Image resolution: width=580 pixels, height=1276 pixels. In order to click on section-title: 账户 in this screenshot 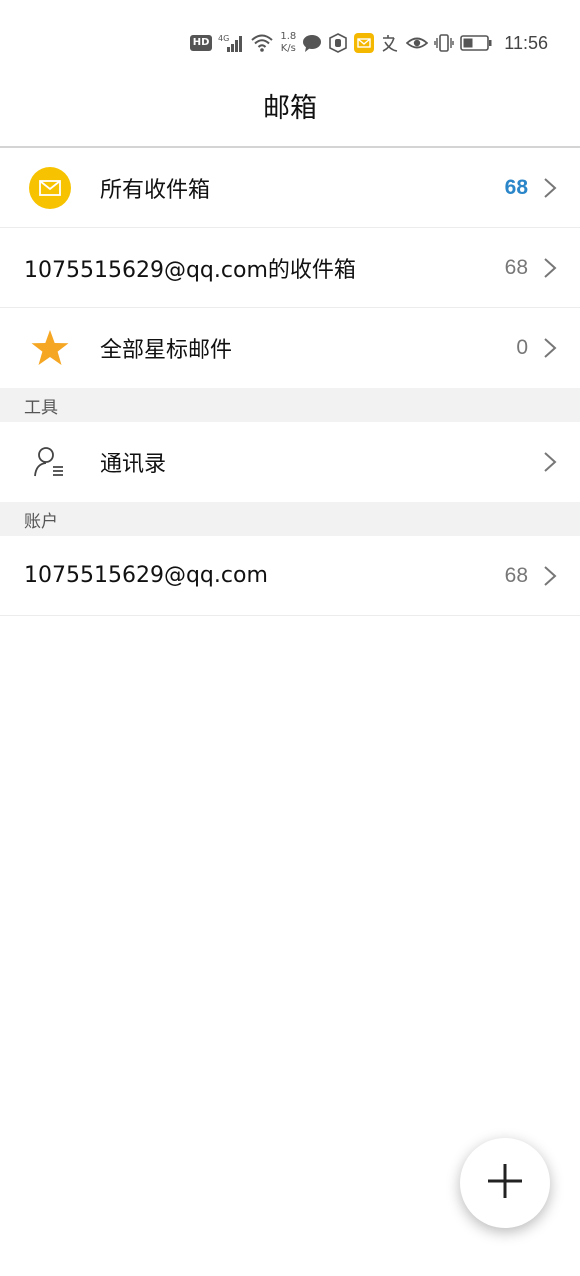, I will do `click(41, 521)`.